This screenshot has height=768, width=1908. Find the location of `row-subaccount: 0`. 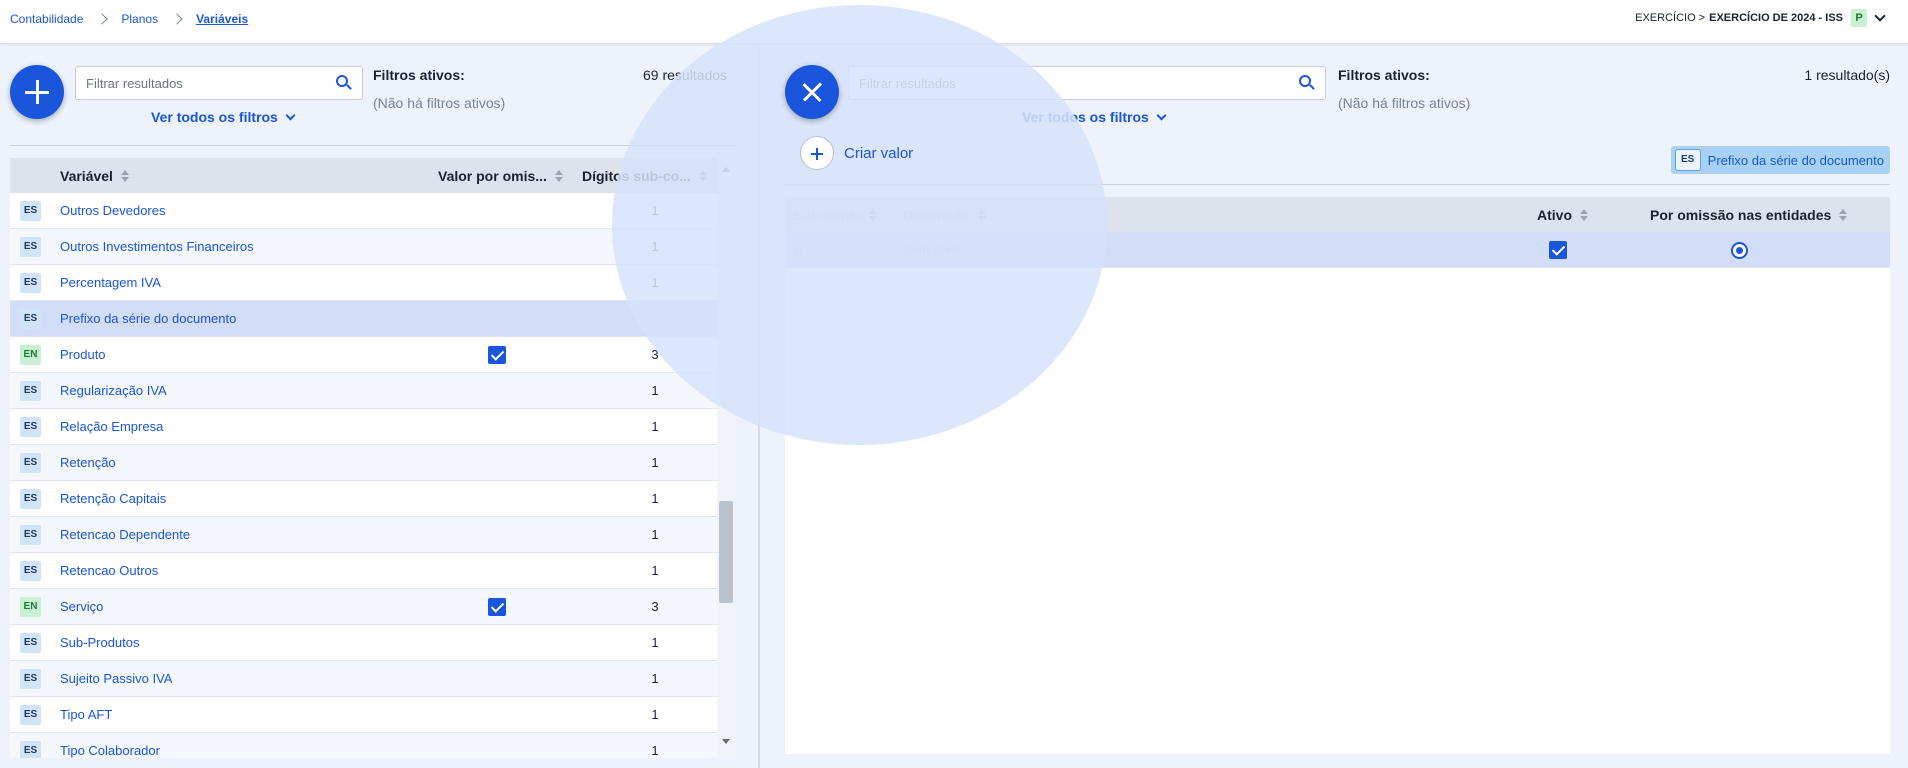

row-subaccount: 0 is located at coordinates (799, 249).